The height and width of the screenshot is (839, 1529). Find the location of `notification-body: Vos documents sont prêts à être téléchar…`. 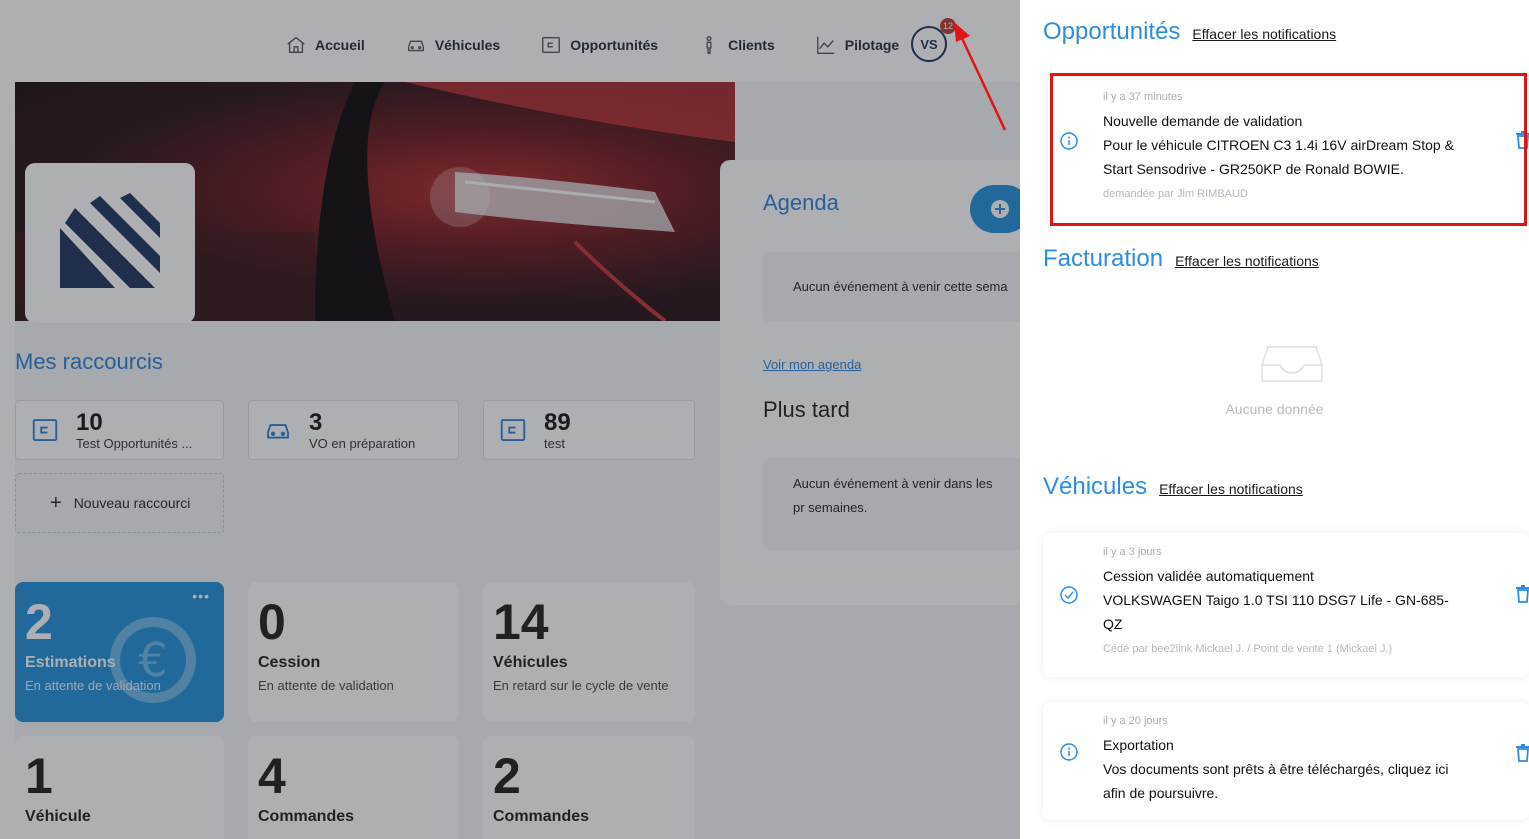

notification-body: Vos documents sont prêts à être téléchar… is located at coordinates (1276, 781).